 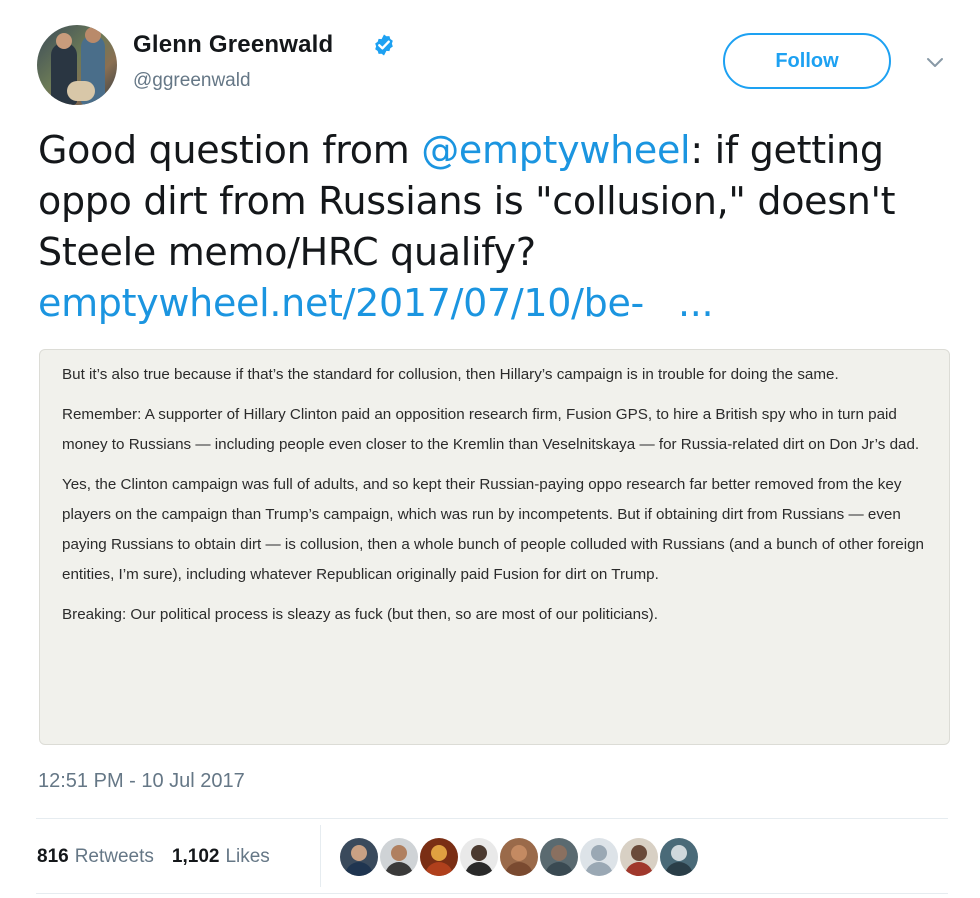 I want to click on liker-avatars, so click(x=520, y=857).